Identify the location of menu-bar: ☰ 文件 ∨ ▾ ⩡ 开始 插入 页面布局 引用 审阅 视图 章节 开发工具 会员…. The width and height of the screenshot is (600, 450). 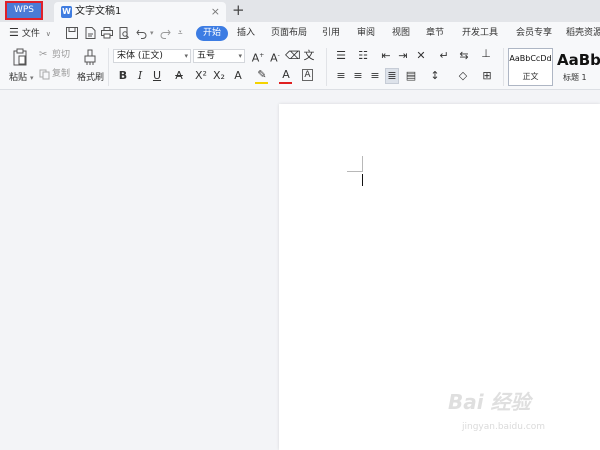
(300, 33).